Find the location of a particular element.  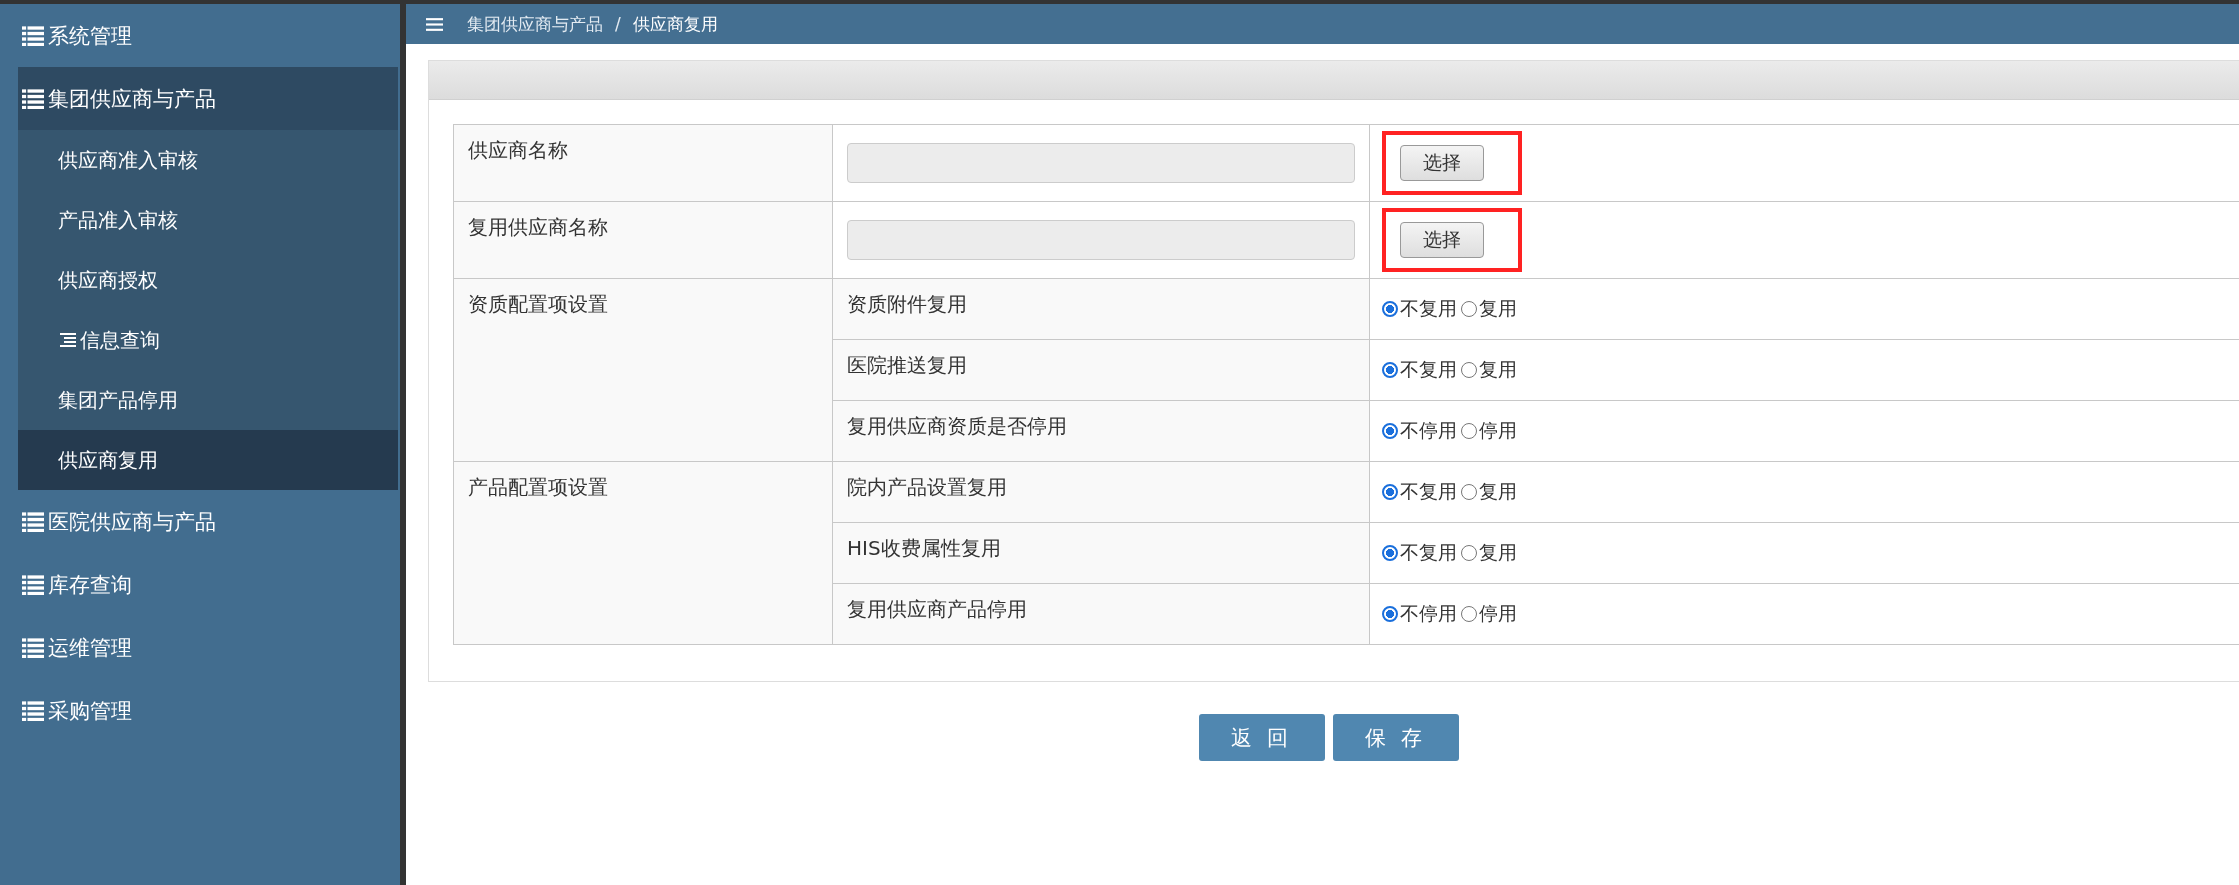

setting-label: HIS收费属性复用 is located at coordinates (1101, 553).